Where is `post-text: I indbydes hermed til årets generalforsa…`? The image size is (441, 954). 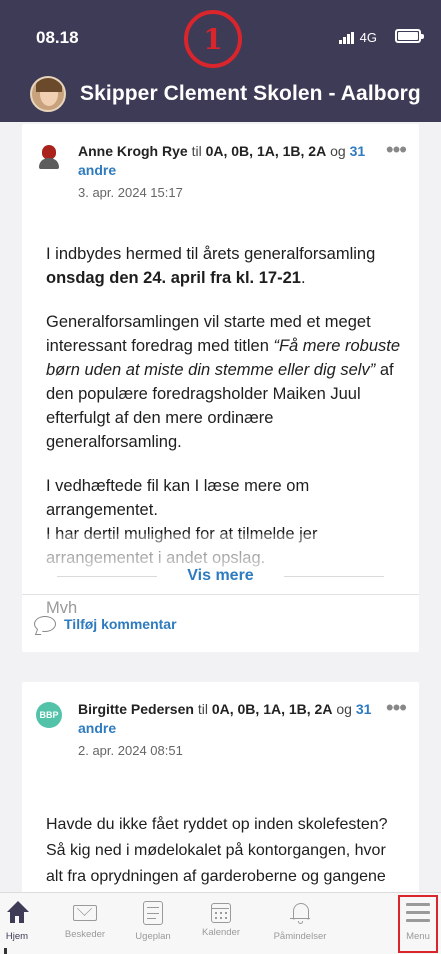
post-text: I indbydes hermed til årets generalforsa… is located at coordinates (211, 254).